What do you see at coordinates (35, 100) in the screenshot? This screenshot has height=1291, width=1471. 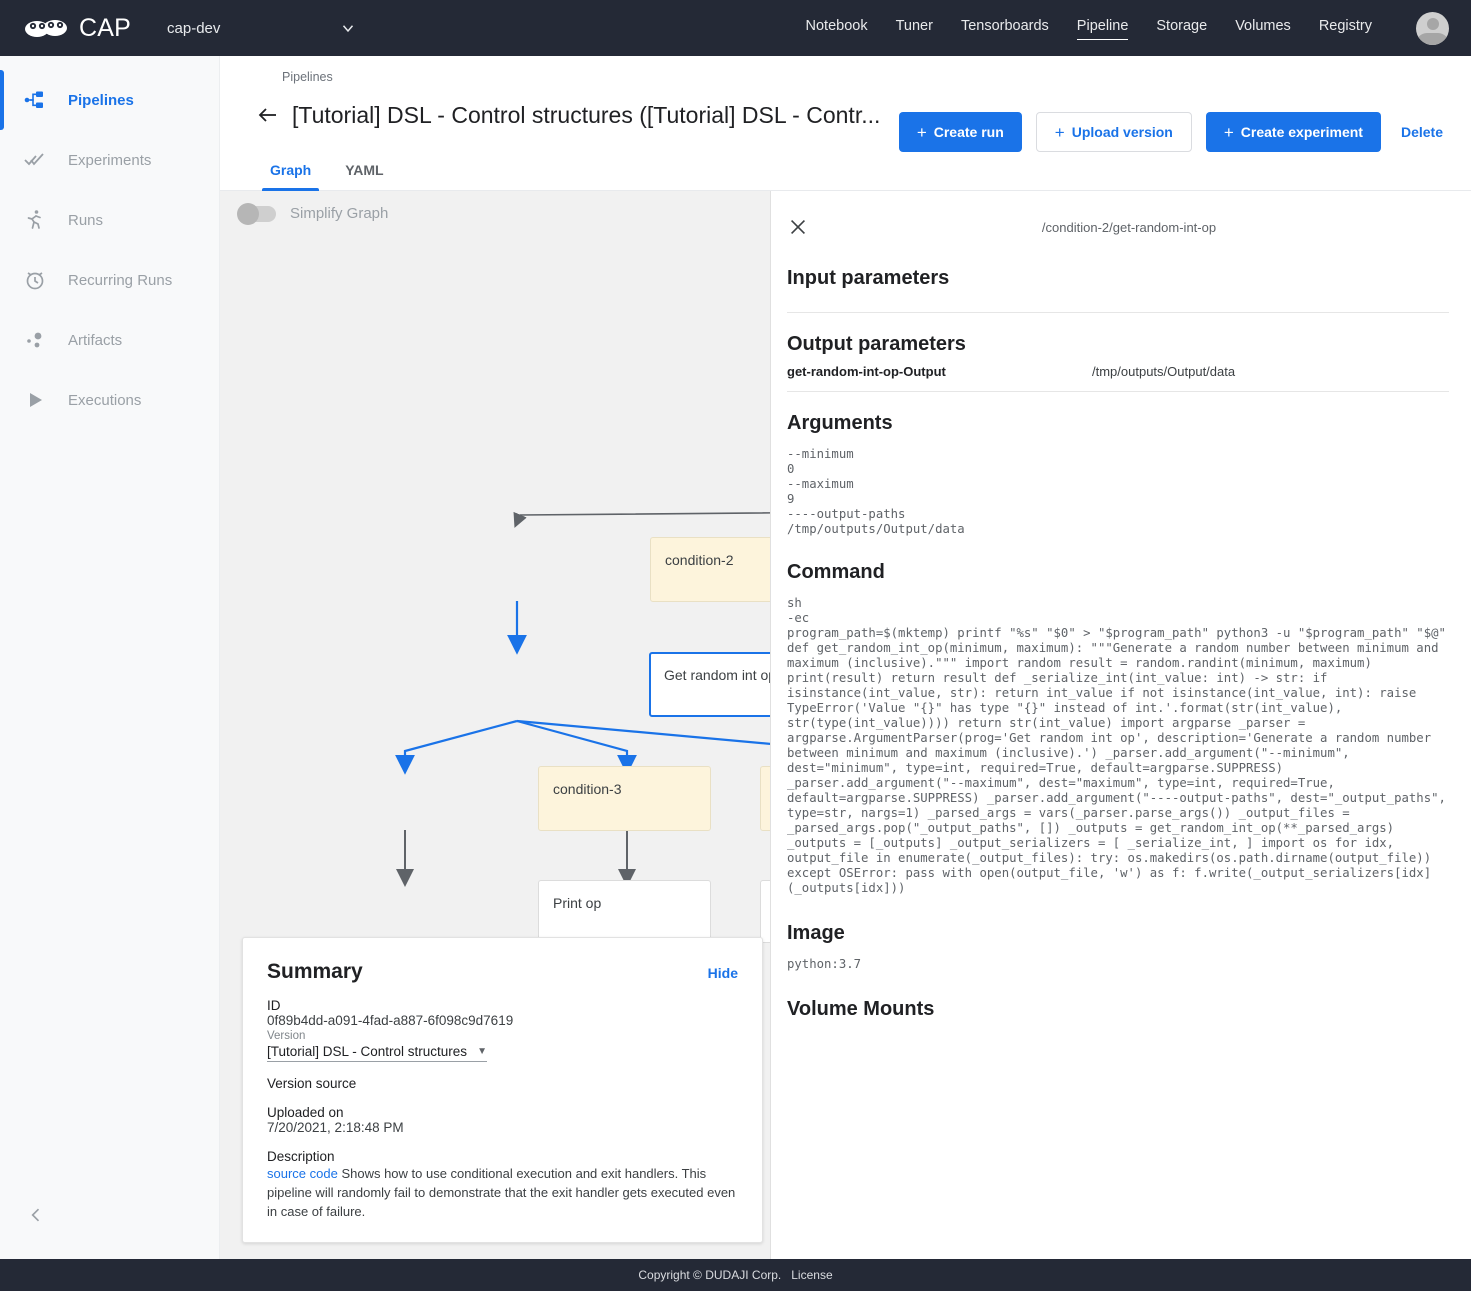 I see `pipeline-icon` at bounding box center [35, 100].